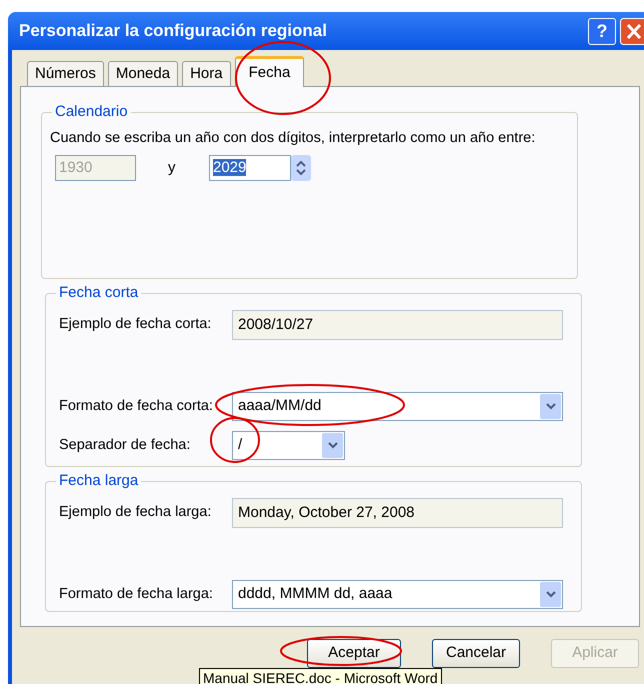 The height and width of the screenshot is (684, 644). What do you see at coordinates (269, 71) in the screenshot?
I see `tab: Fecha` at bounding box center [269, 71].